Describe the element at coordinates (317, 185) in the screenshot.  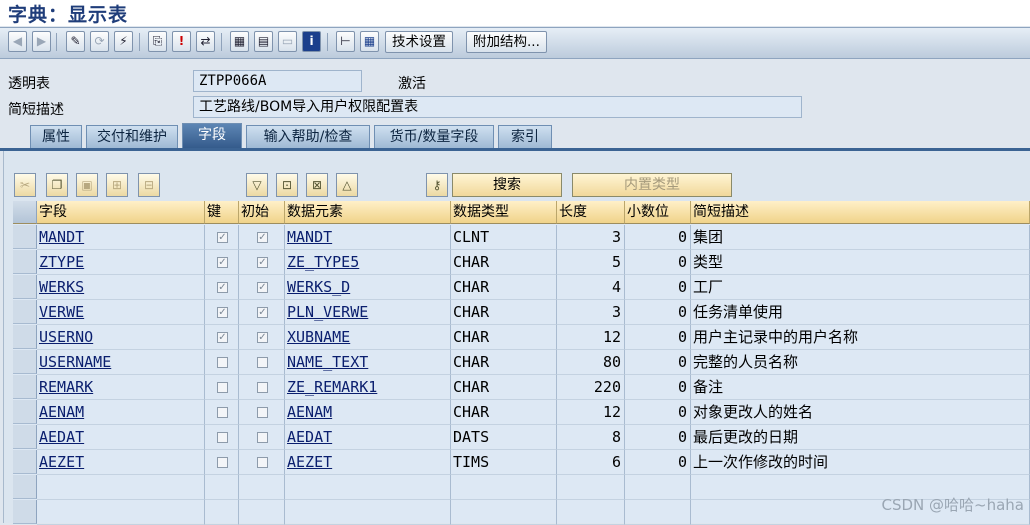
I see `select-icon: ⊠` at that location.